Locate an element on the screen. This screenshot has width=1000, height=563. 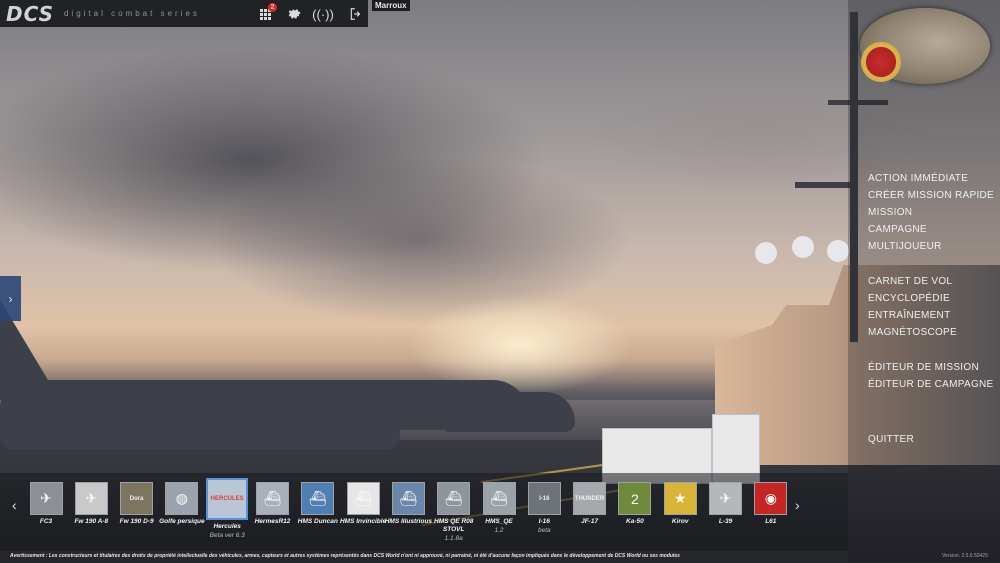
menu-multiplayer: MULTIJOUEUR is located at coordinates (905, 246).